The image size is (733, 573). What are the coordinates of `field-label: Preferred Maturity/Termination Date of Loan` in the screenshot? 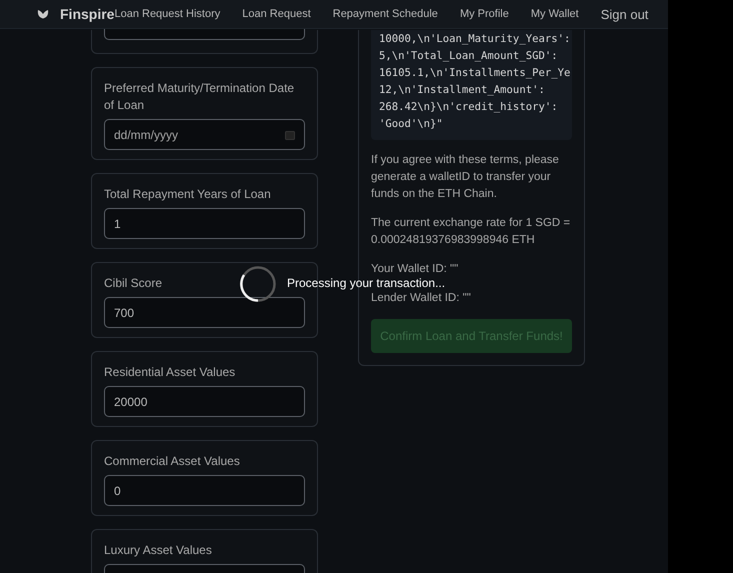 It's located at (200, 97).